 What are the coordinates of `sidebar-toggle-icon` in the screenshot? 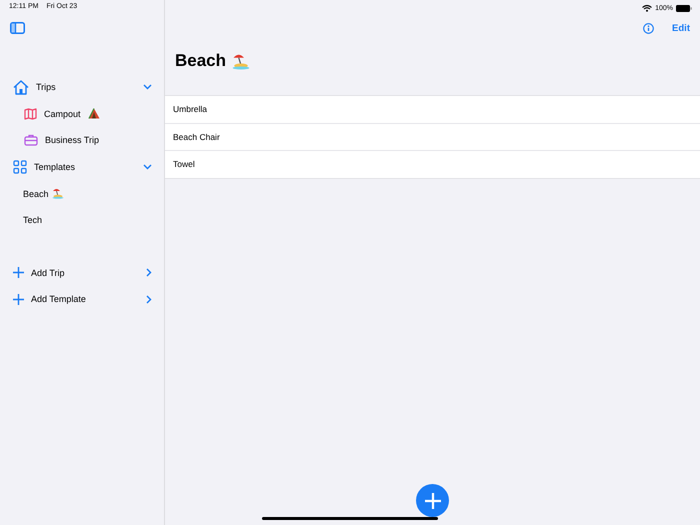 It's located at (17, 28).